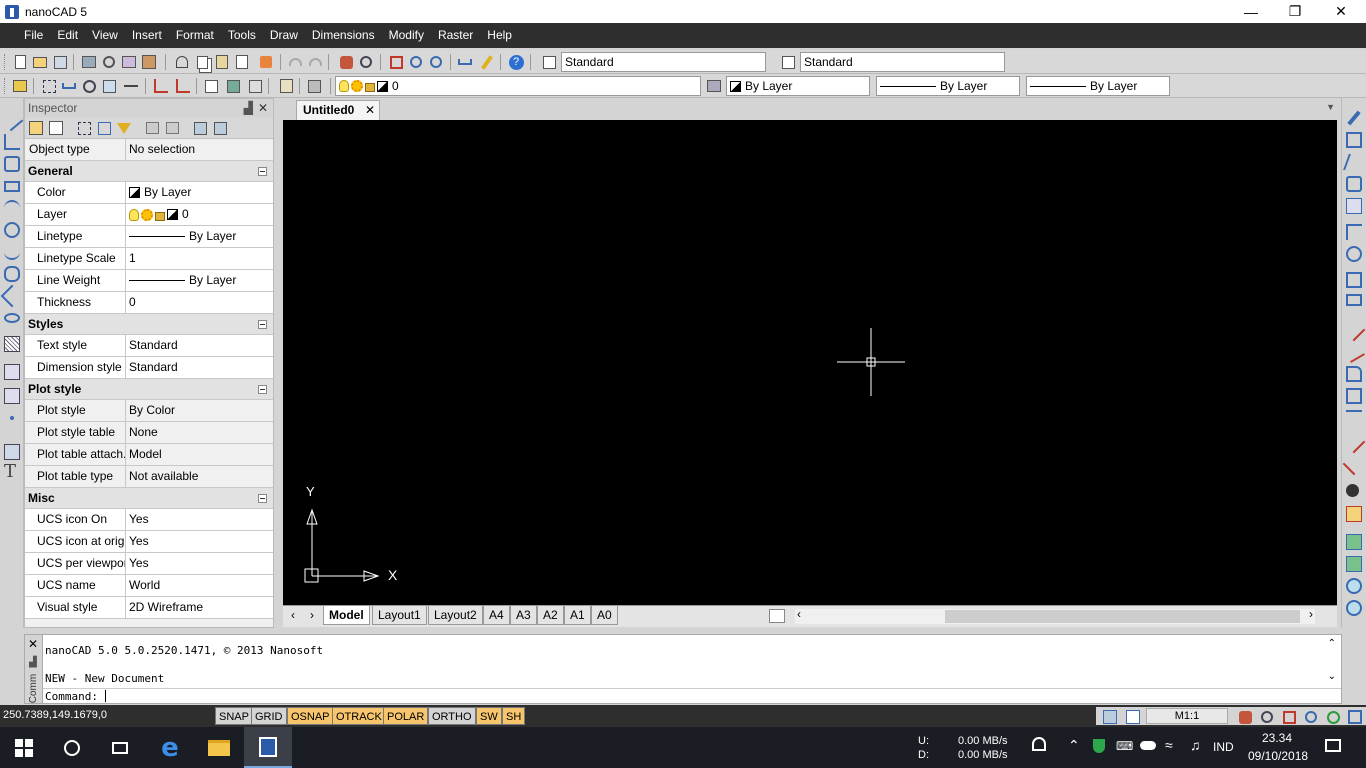  I want to click on onedrive-cloud-icon, so click(1148, 745).